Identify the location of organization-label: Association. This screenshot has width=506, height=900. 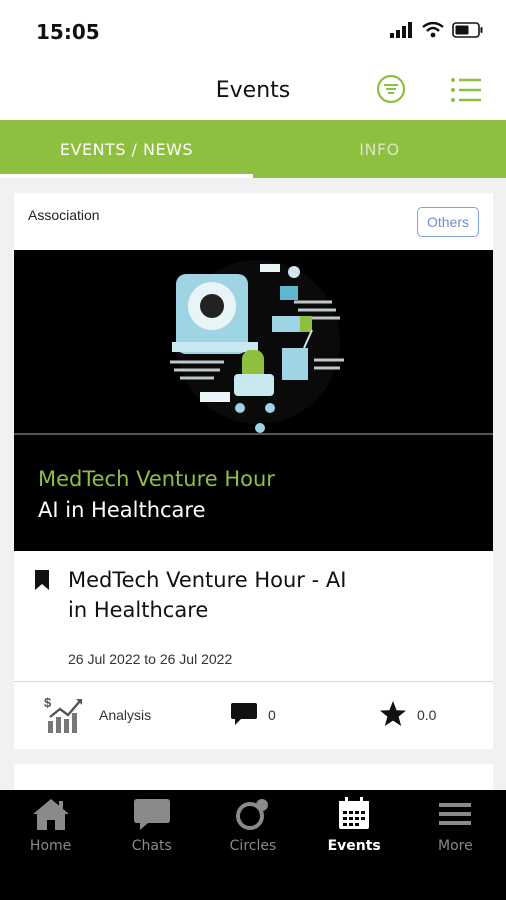
(64, 215).